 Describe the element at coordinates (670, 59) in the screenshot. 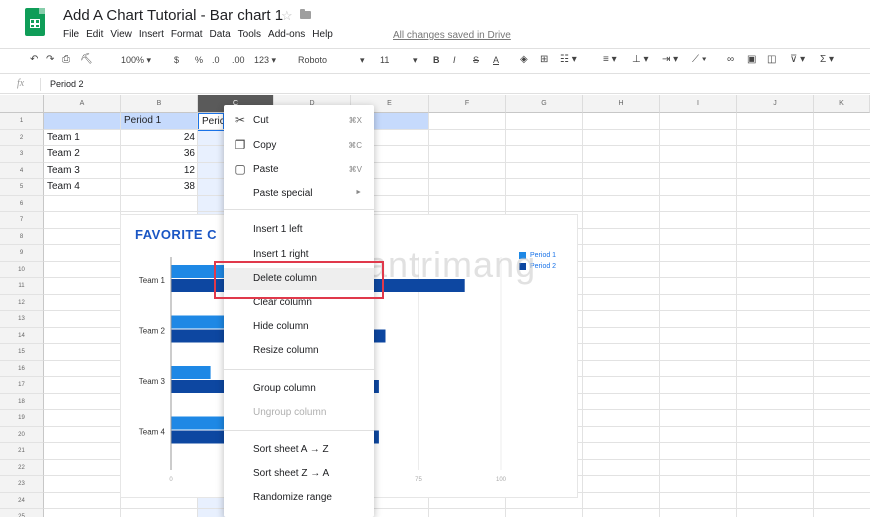

I see `text-wrap-icon: ⇥ ▾` at that location.